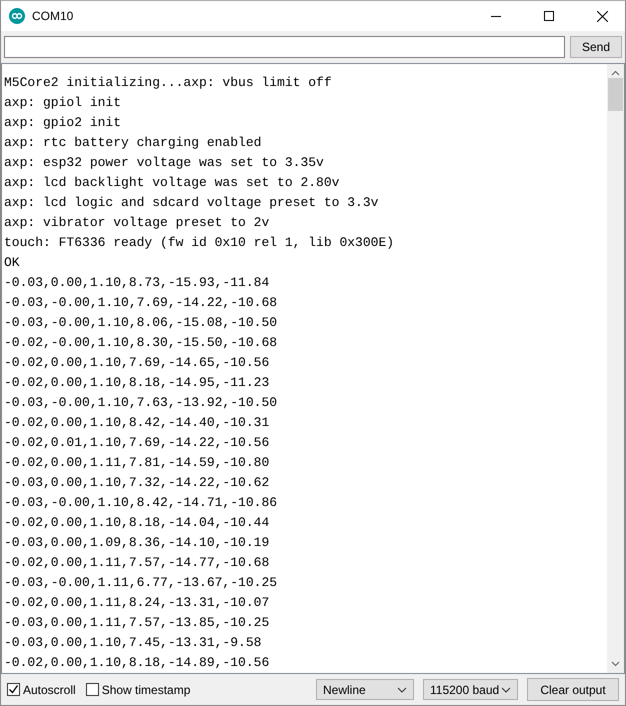  What do you see at coordinates (141, 403) in the screenshot?
I see `output-line: -0.03,-0.00,1.10,7.63,-13.92,-10.50` at bounding box center [141, 403].